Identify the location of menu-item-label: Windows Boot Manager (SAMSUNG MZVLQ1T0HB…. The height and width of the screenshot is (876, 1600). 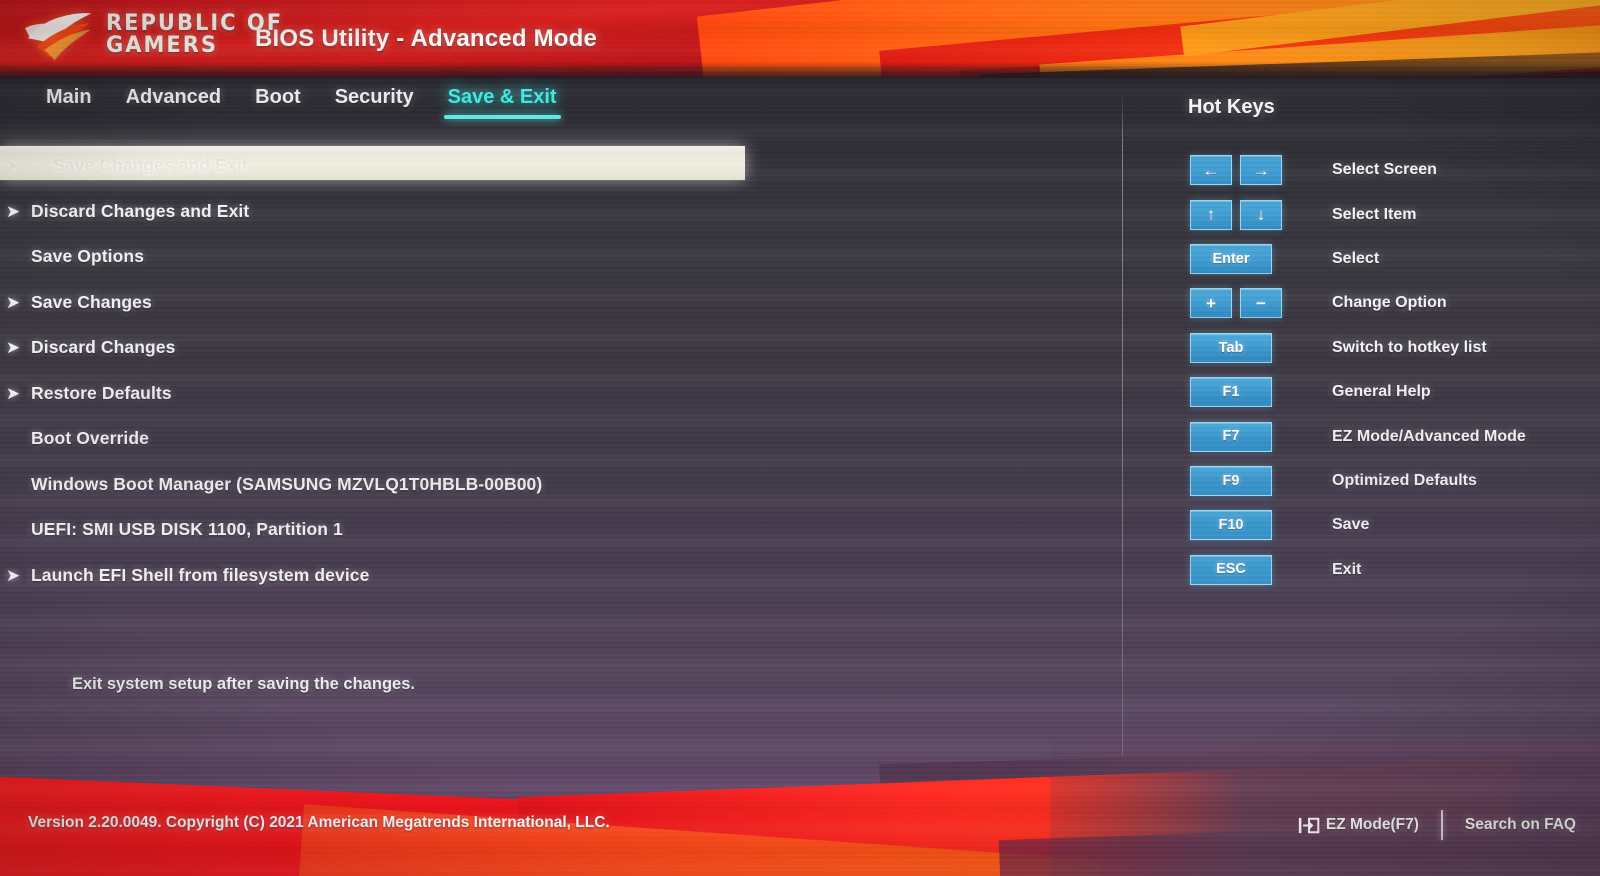
(287, 483).